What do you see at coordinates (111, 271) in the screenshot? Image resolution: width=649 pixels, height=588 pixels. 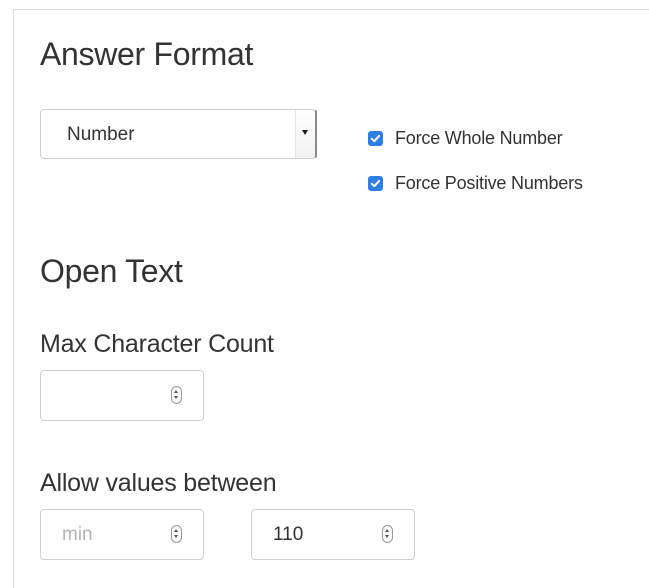 I see `open-text-heading: Open Text` at bounding box center [111, 271].